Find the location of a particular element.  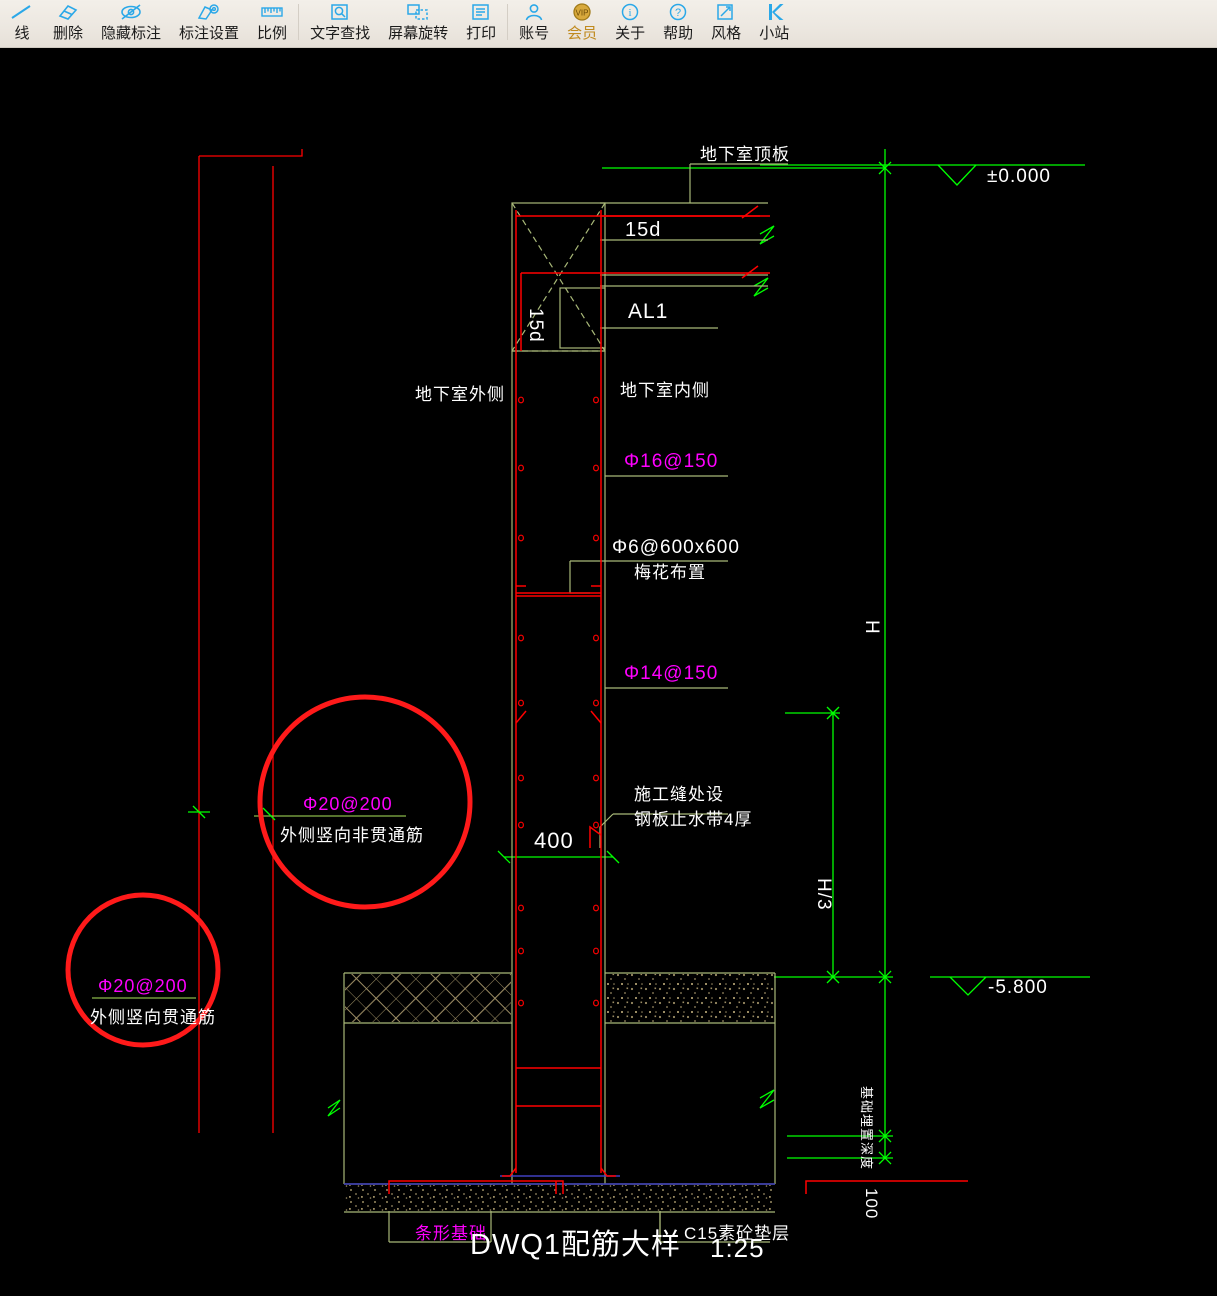

toolbar-item-line: 线 is located at coordinates (22, 23).